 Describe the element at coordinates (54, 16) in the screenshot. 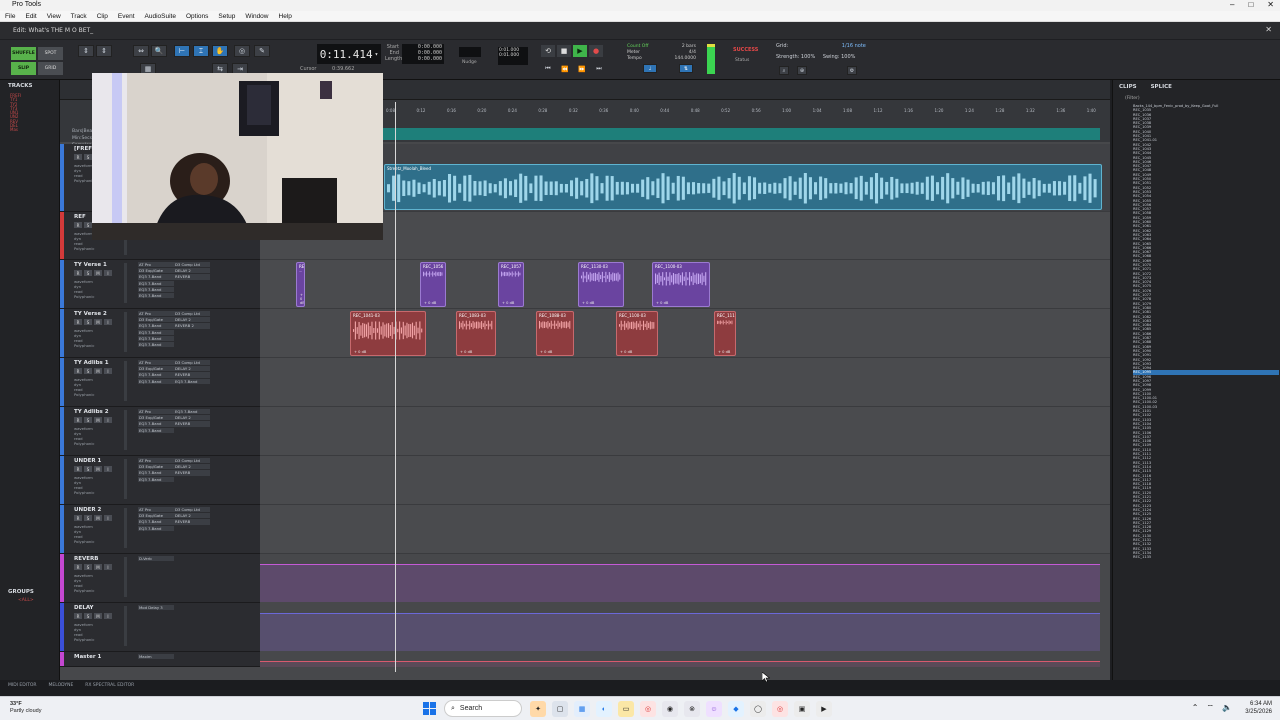

I see `menu-view: View` at that location.